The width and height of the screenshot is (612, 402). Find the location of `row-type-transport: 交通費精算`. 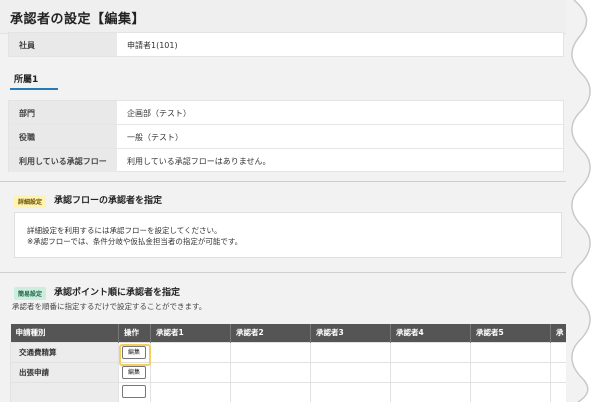

row-type-transport: 交通費精算 is located at coordinates (64, 352).